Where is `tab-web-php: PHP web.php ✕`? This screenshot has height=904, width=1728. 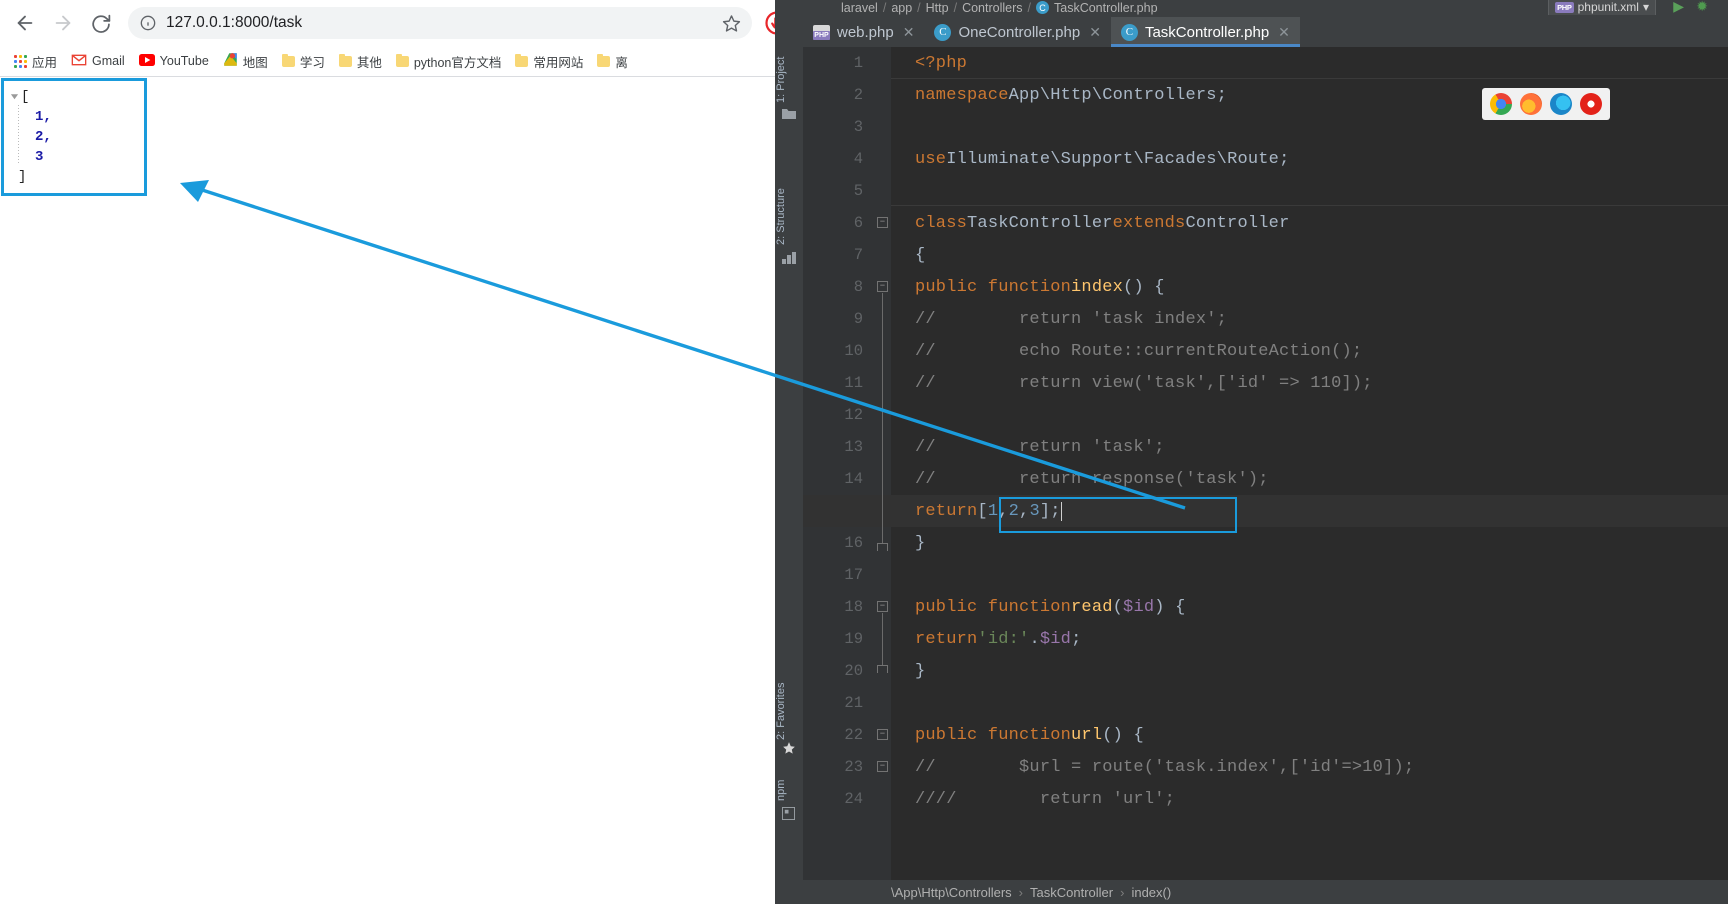 tab-web-php: PHP web.php ✕ is located at coordinates (863, 32).